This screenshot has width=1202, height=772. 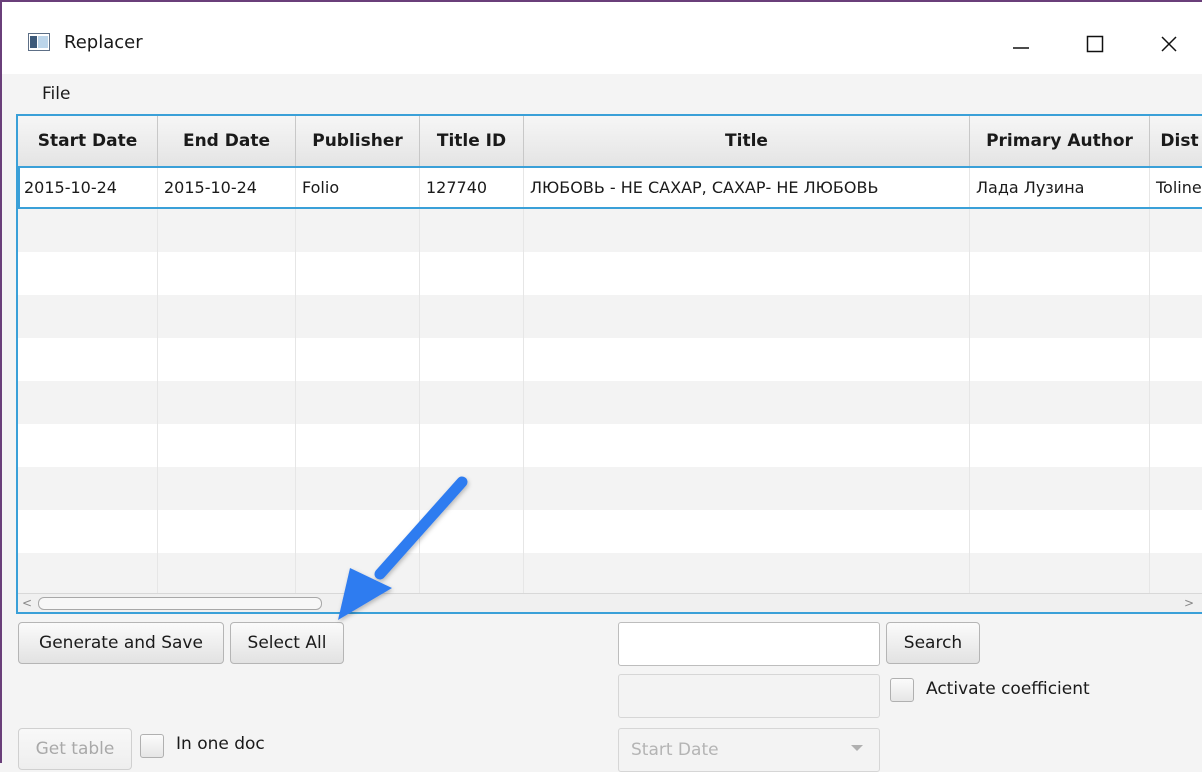 What do you see at coordinates (227, 141) in the screenshot?
I see `column-header: End Date` at bounding box center [227, 141].